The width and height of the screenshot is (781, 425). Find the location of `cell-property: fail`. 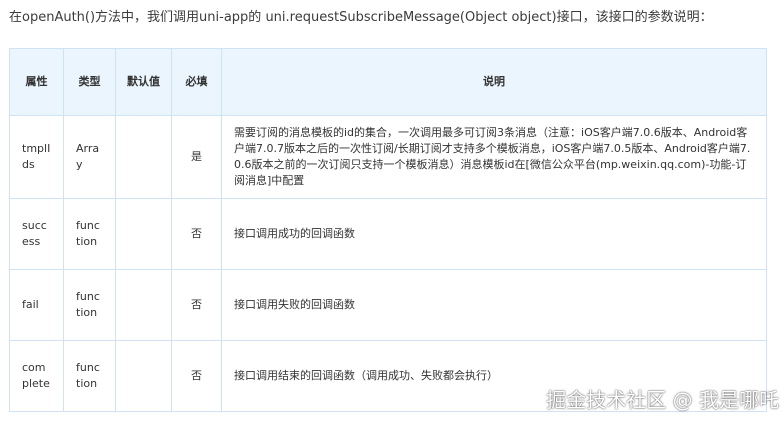

cell-property: fail is located at coordinates (36, 305).